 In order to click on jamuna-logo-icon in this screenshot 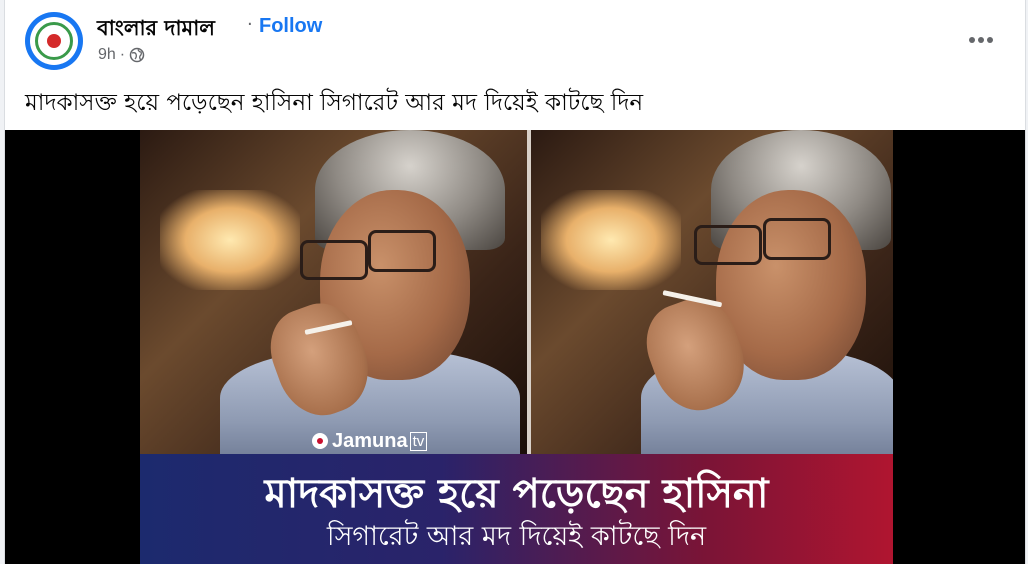, I will do `click(320, 441)`.